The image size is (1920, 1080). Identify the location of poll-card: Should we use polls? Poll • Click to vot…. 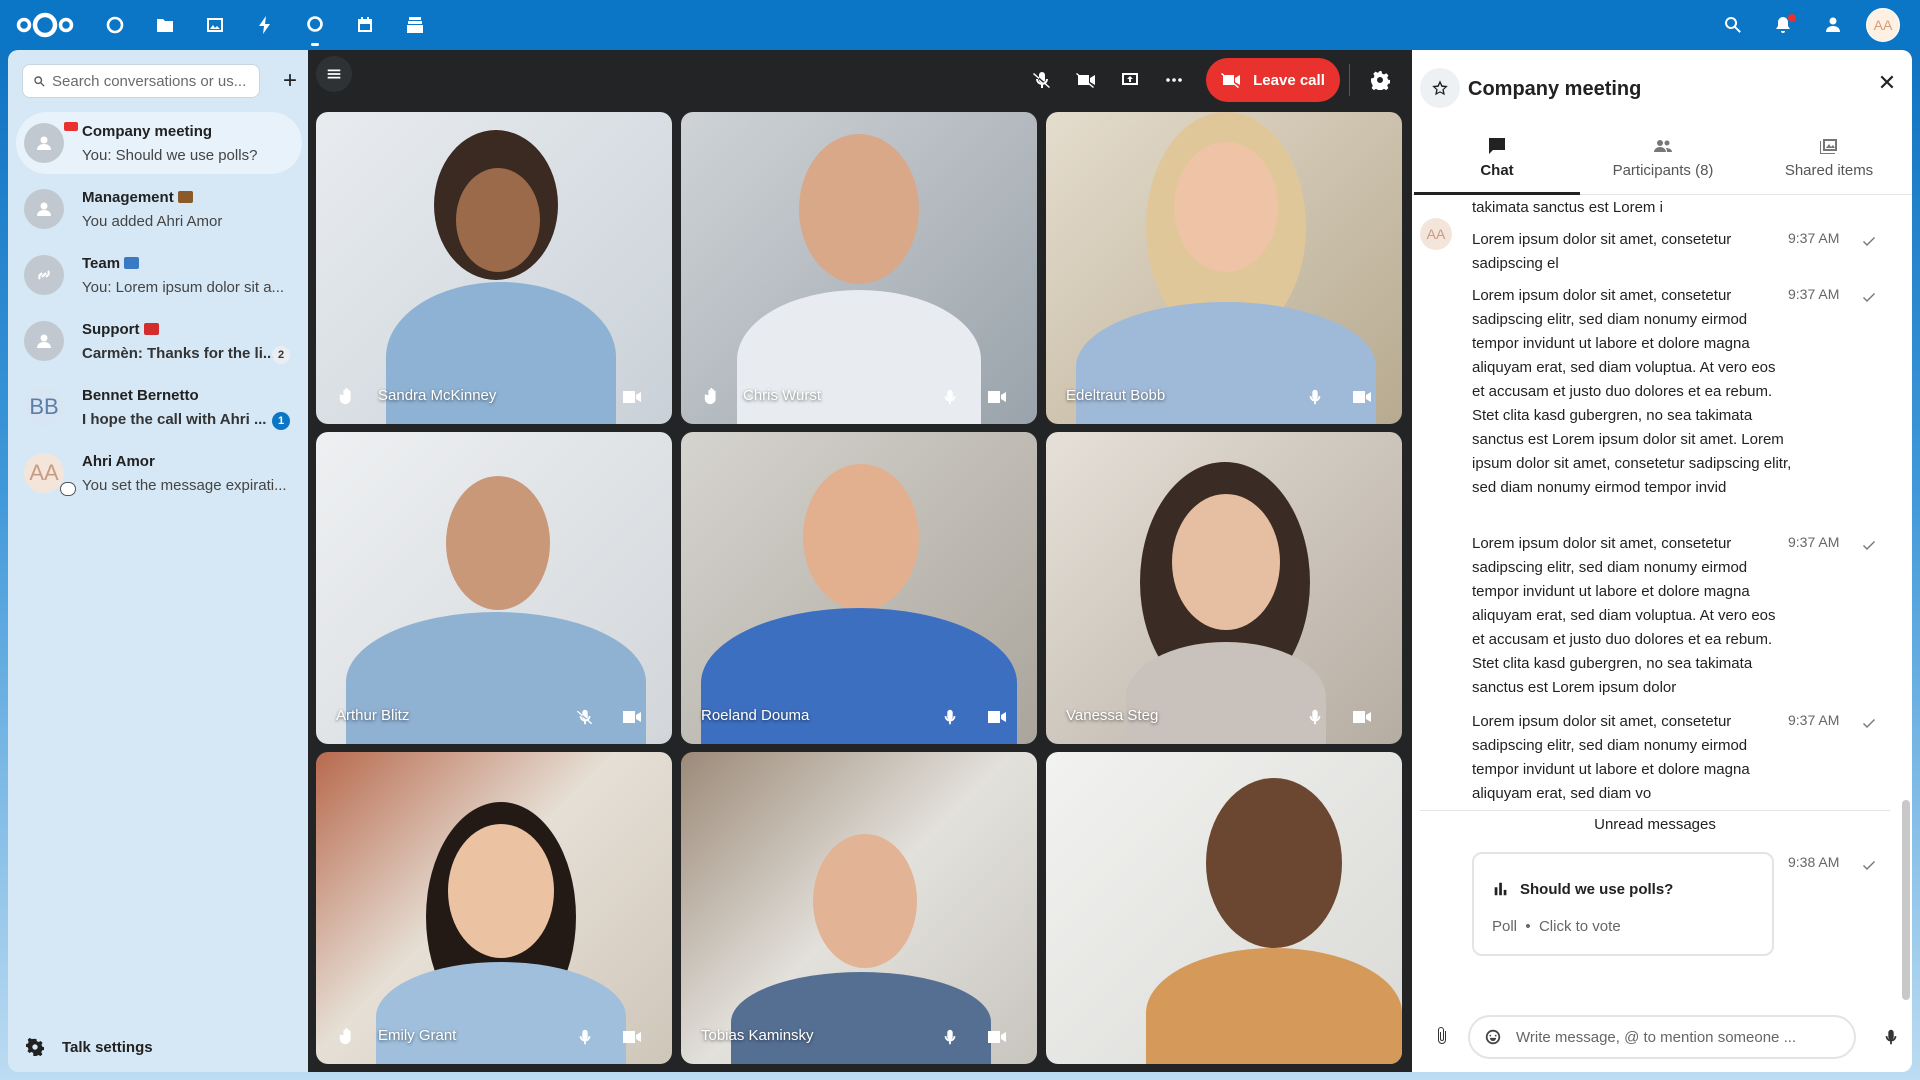
(1623, 904).